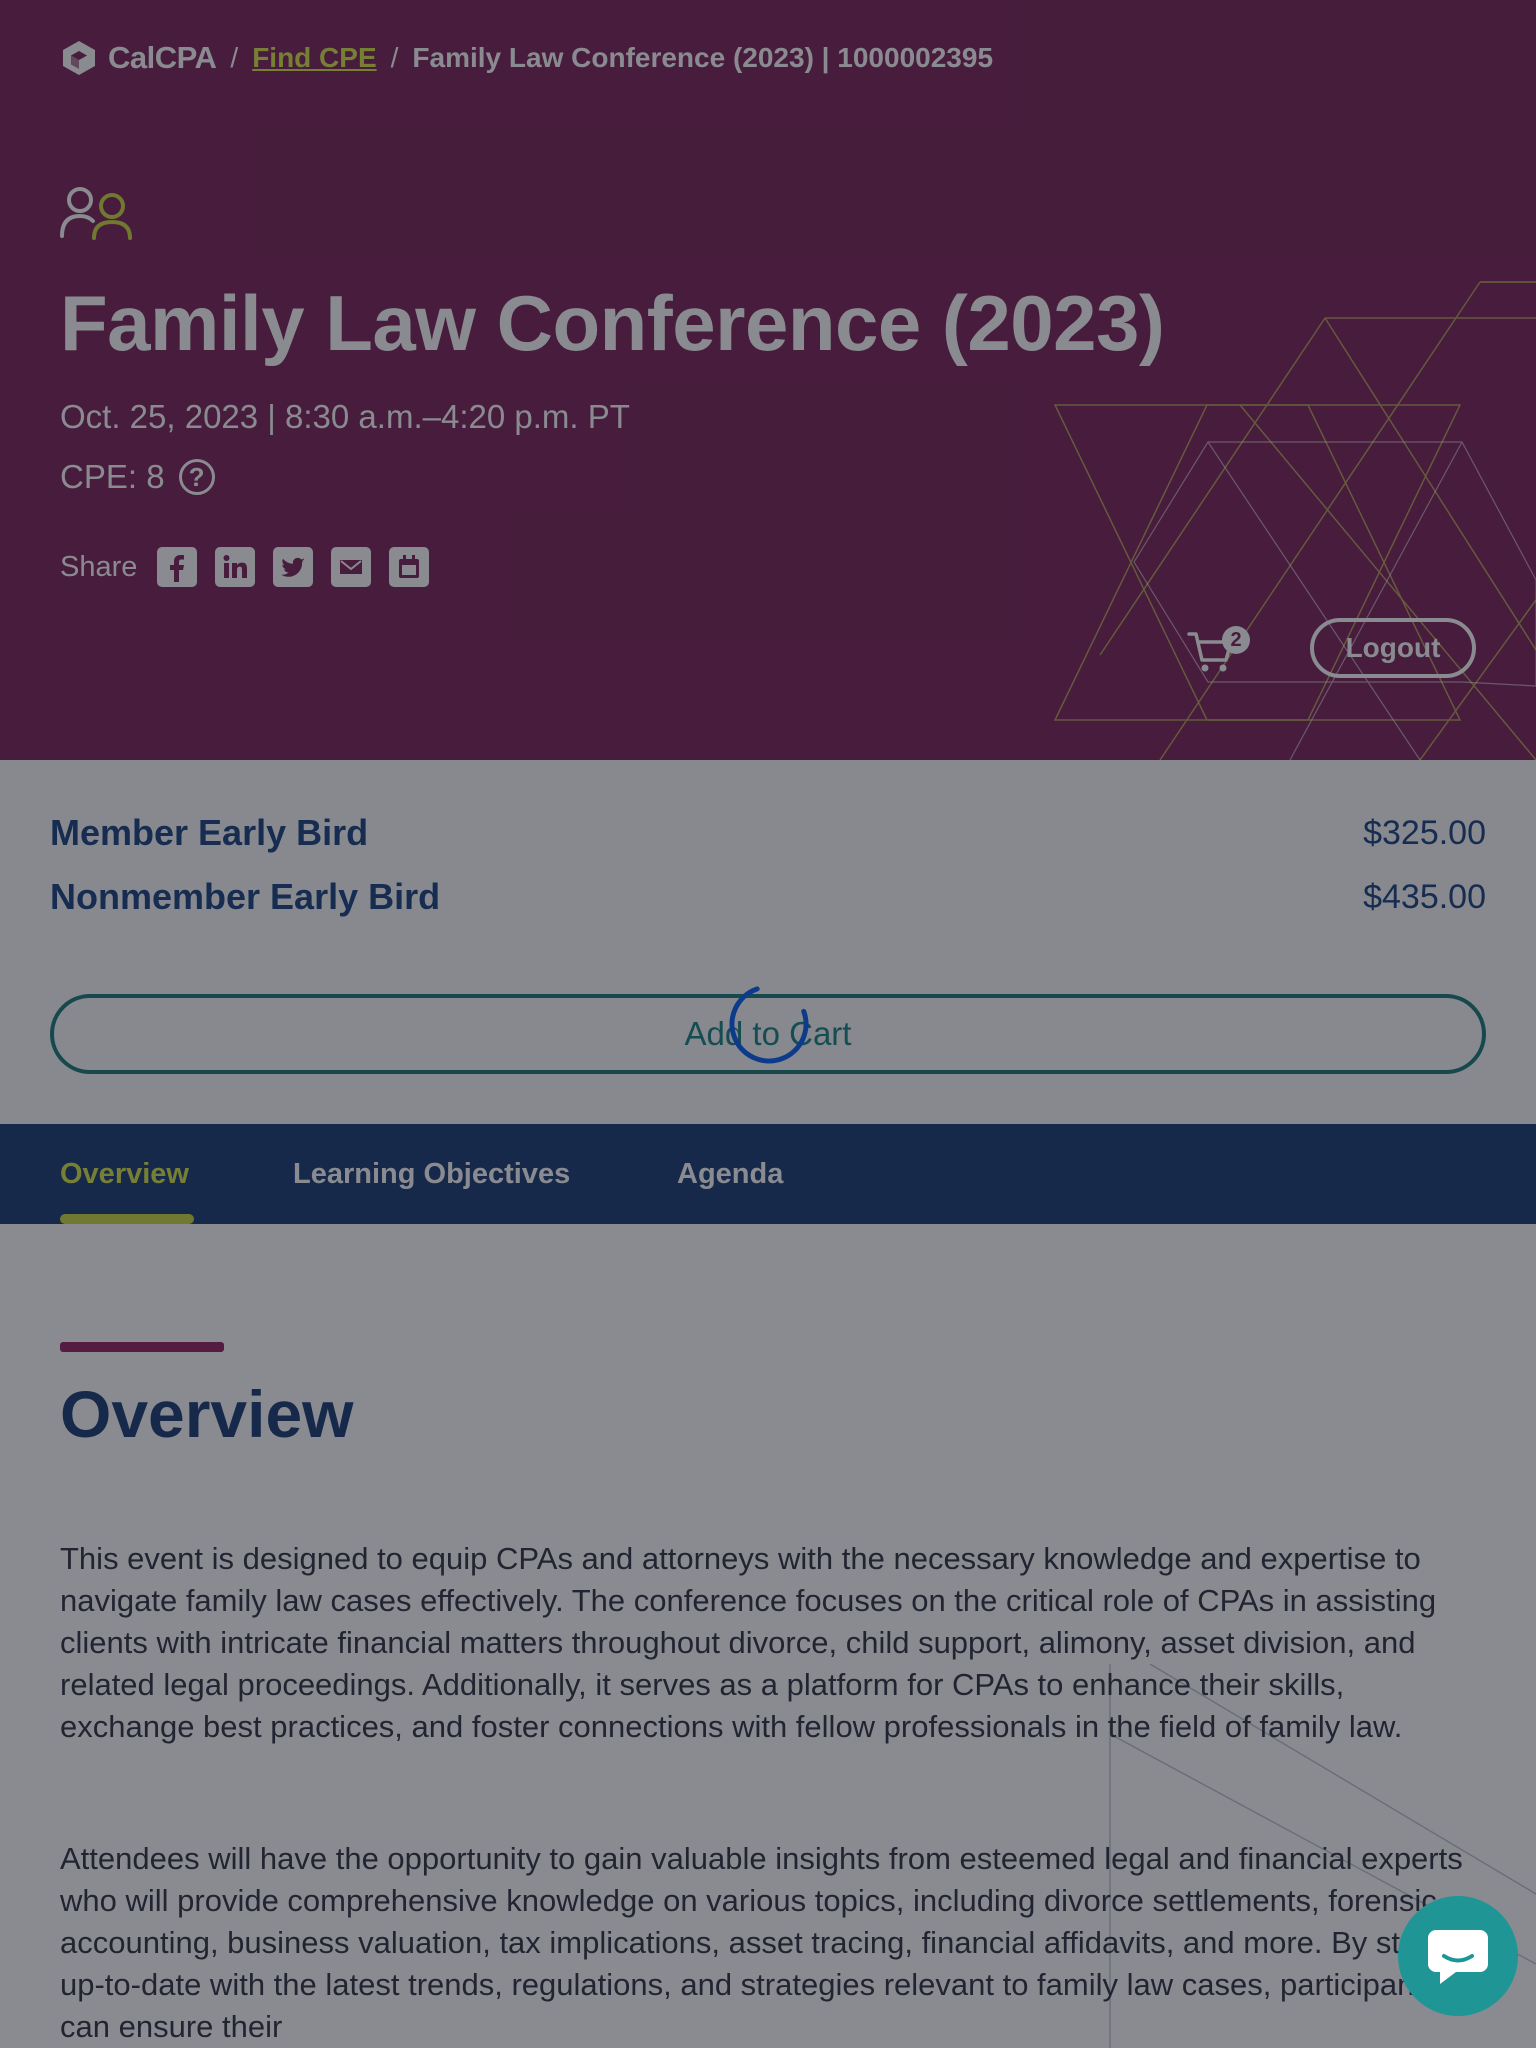  I want to click on loading-spinner-icon, so click(769, 1024).